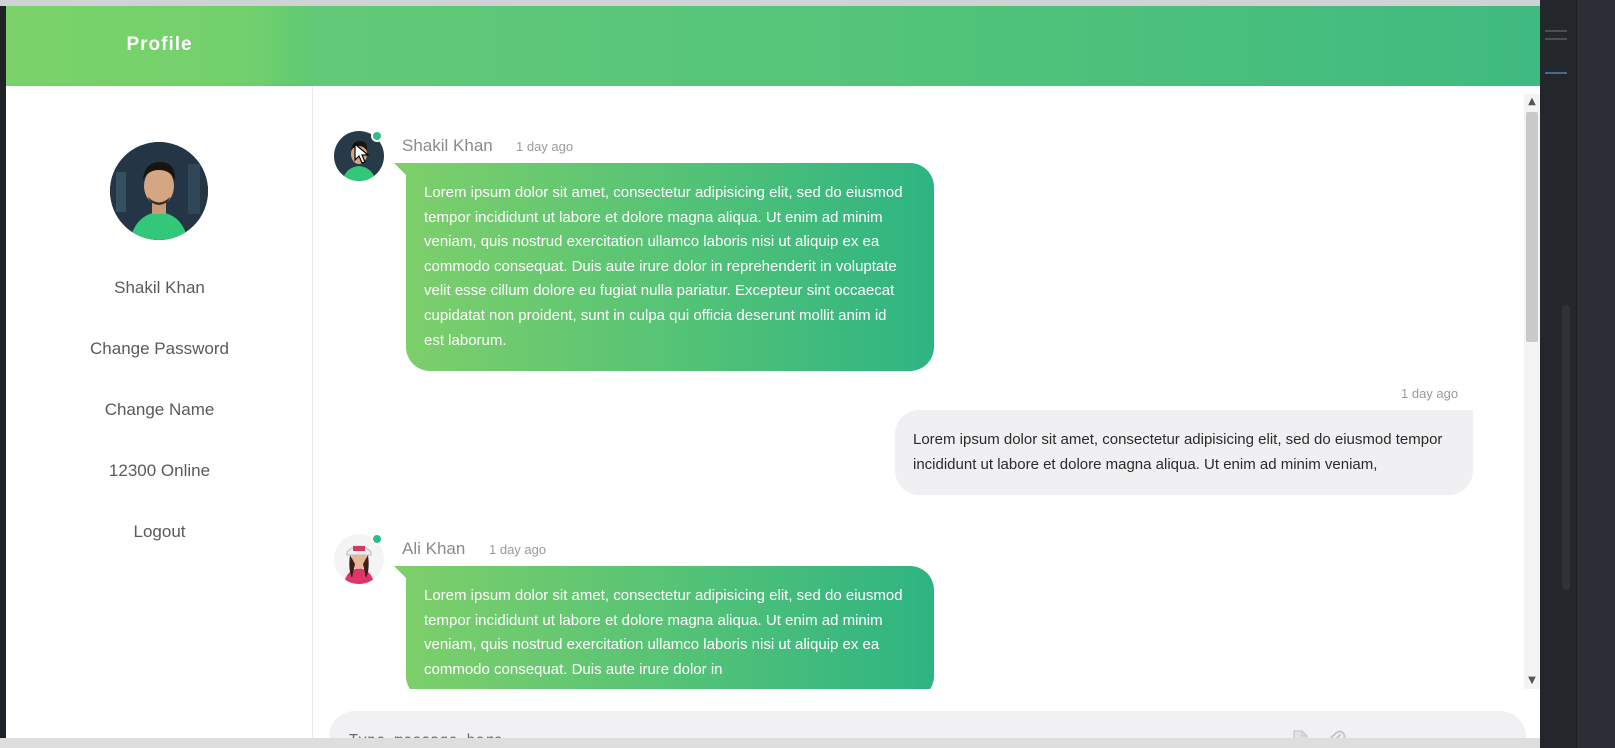 This screenshot has width=1615, height=748. I want to click on sidebar-user-name: Shakil Khan, so click(159, 287).